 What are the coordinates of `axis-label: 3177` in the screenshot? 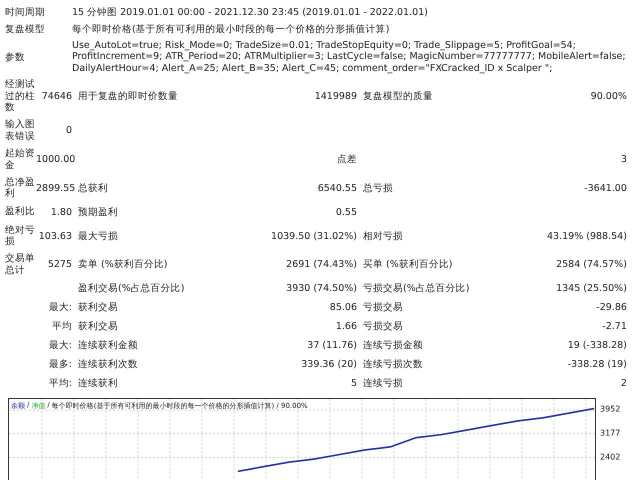 It's located at (610, 433).